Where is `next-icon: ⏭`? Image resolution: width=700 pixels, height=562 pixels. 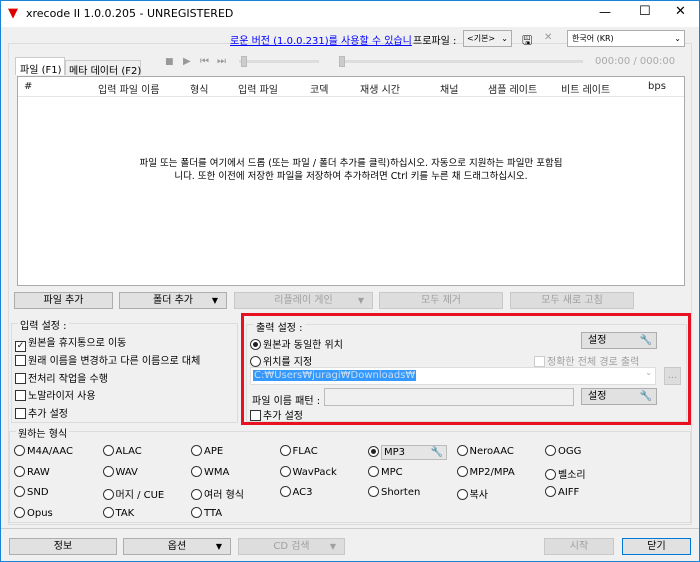 next-icon: ⏭ is located at coordinates (221, 61).